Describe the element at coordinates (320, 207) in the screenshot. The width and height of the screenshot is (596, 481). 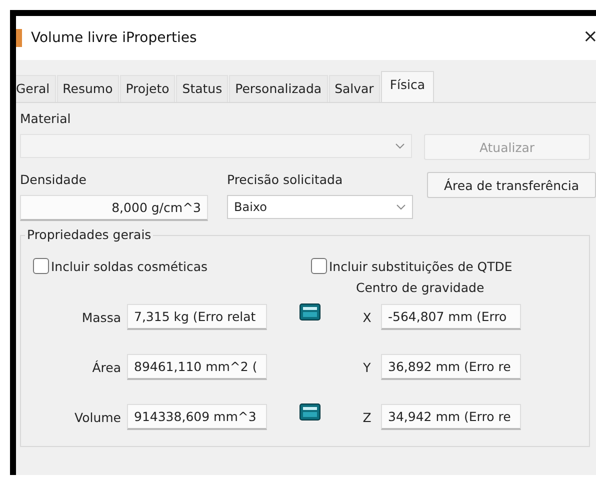
I see `precision-dropdown: Baixo` at that location.